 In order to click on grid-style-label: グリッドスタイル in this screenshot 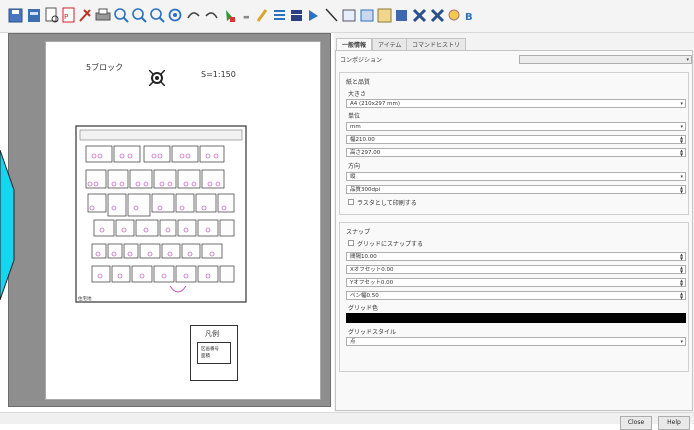, I will do `click(372, 332)`.